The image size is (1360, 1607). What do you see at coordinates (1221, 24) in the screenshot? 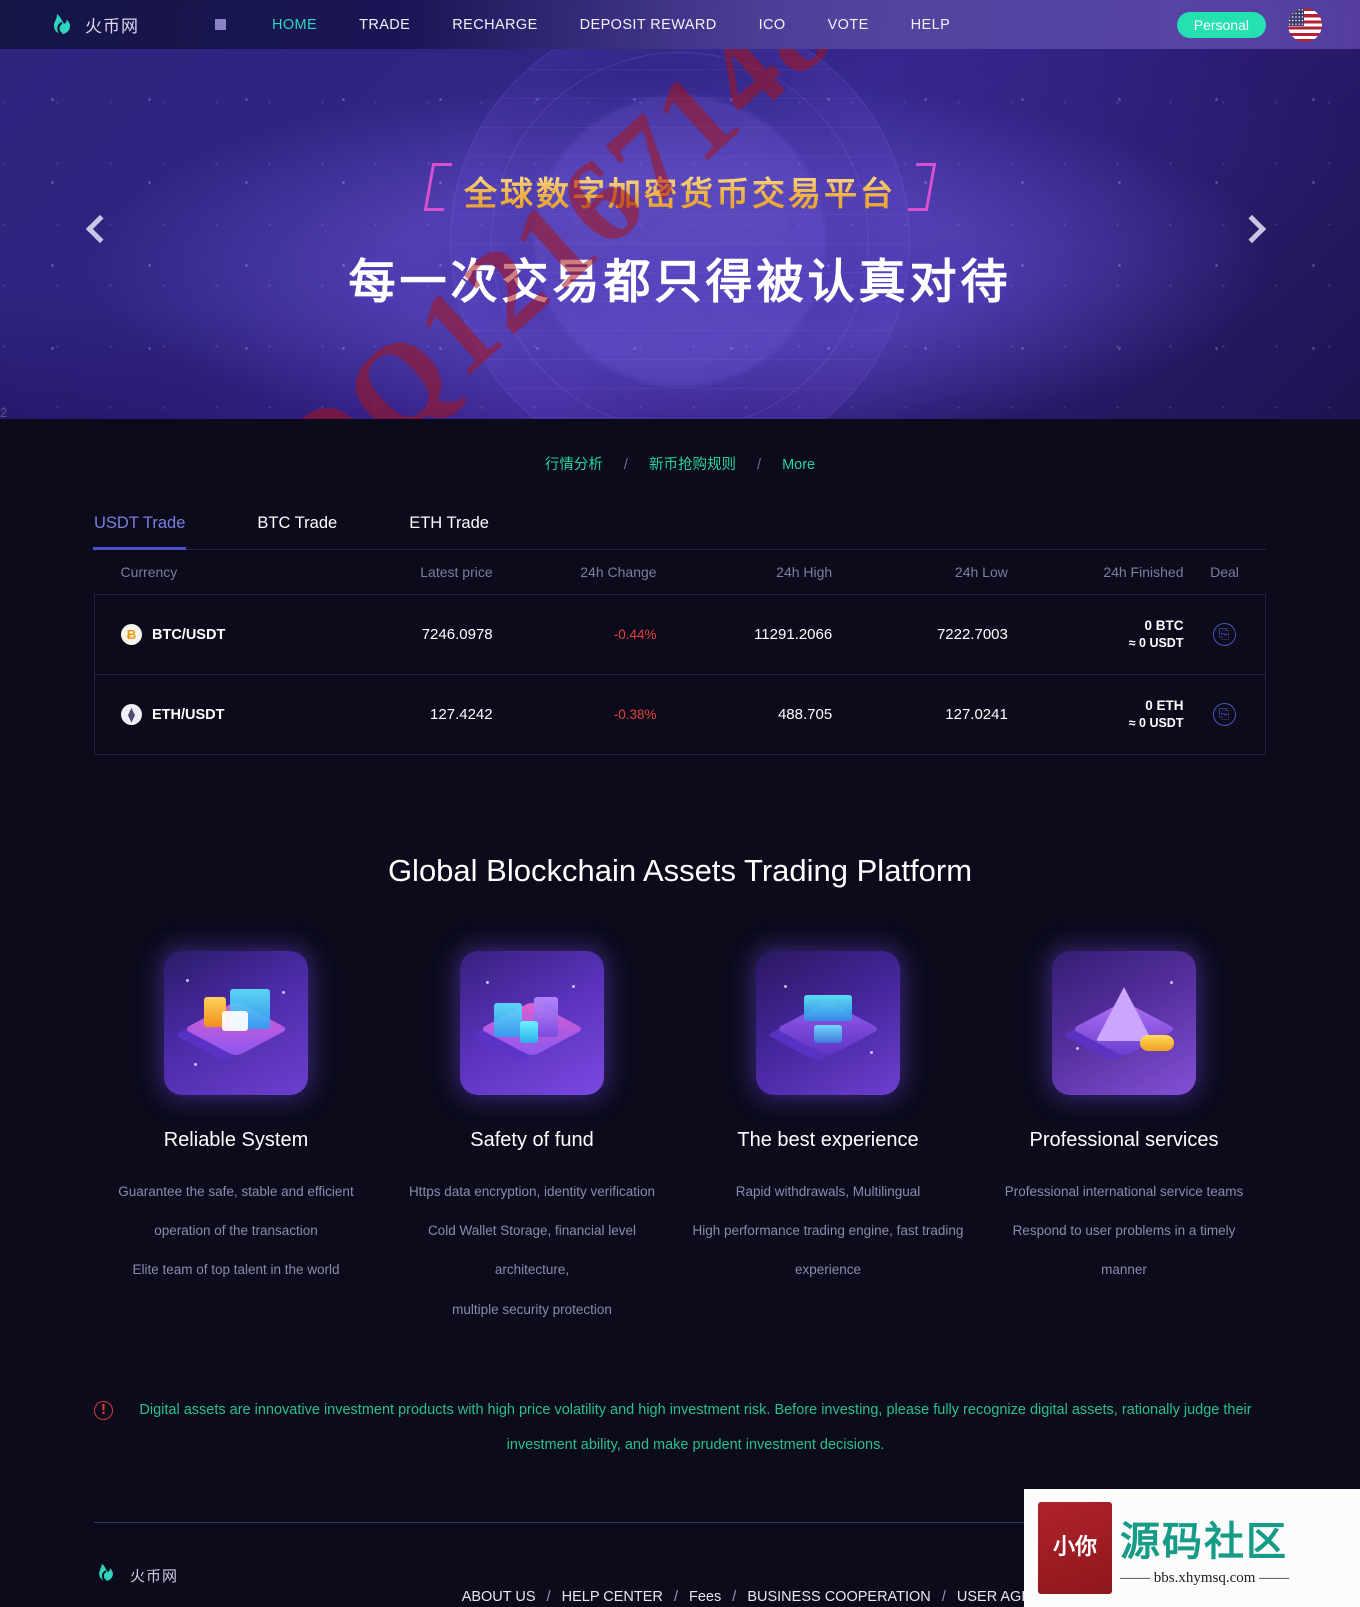
I see `personal-button: Personal` at bounding box center [1221, 24].